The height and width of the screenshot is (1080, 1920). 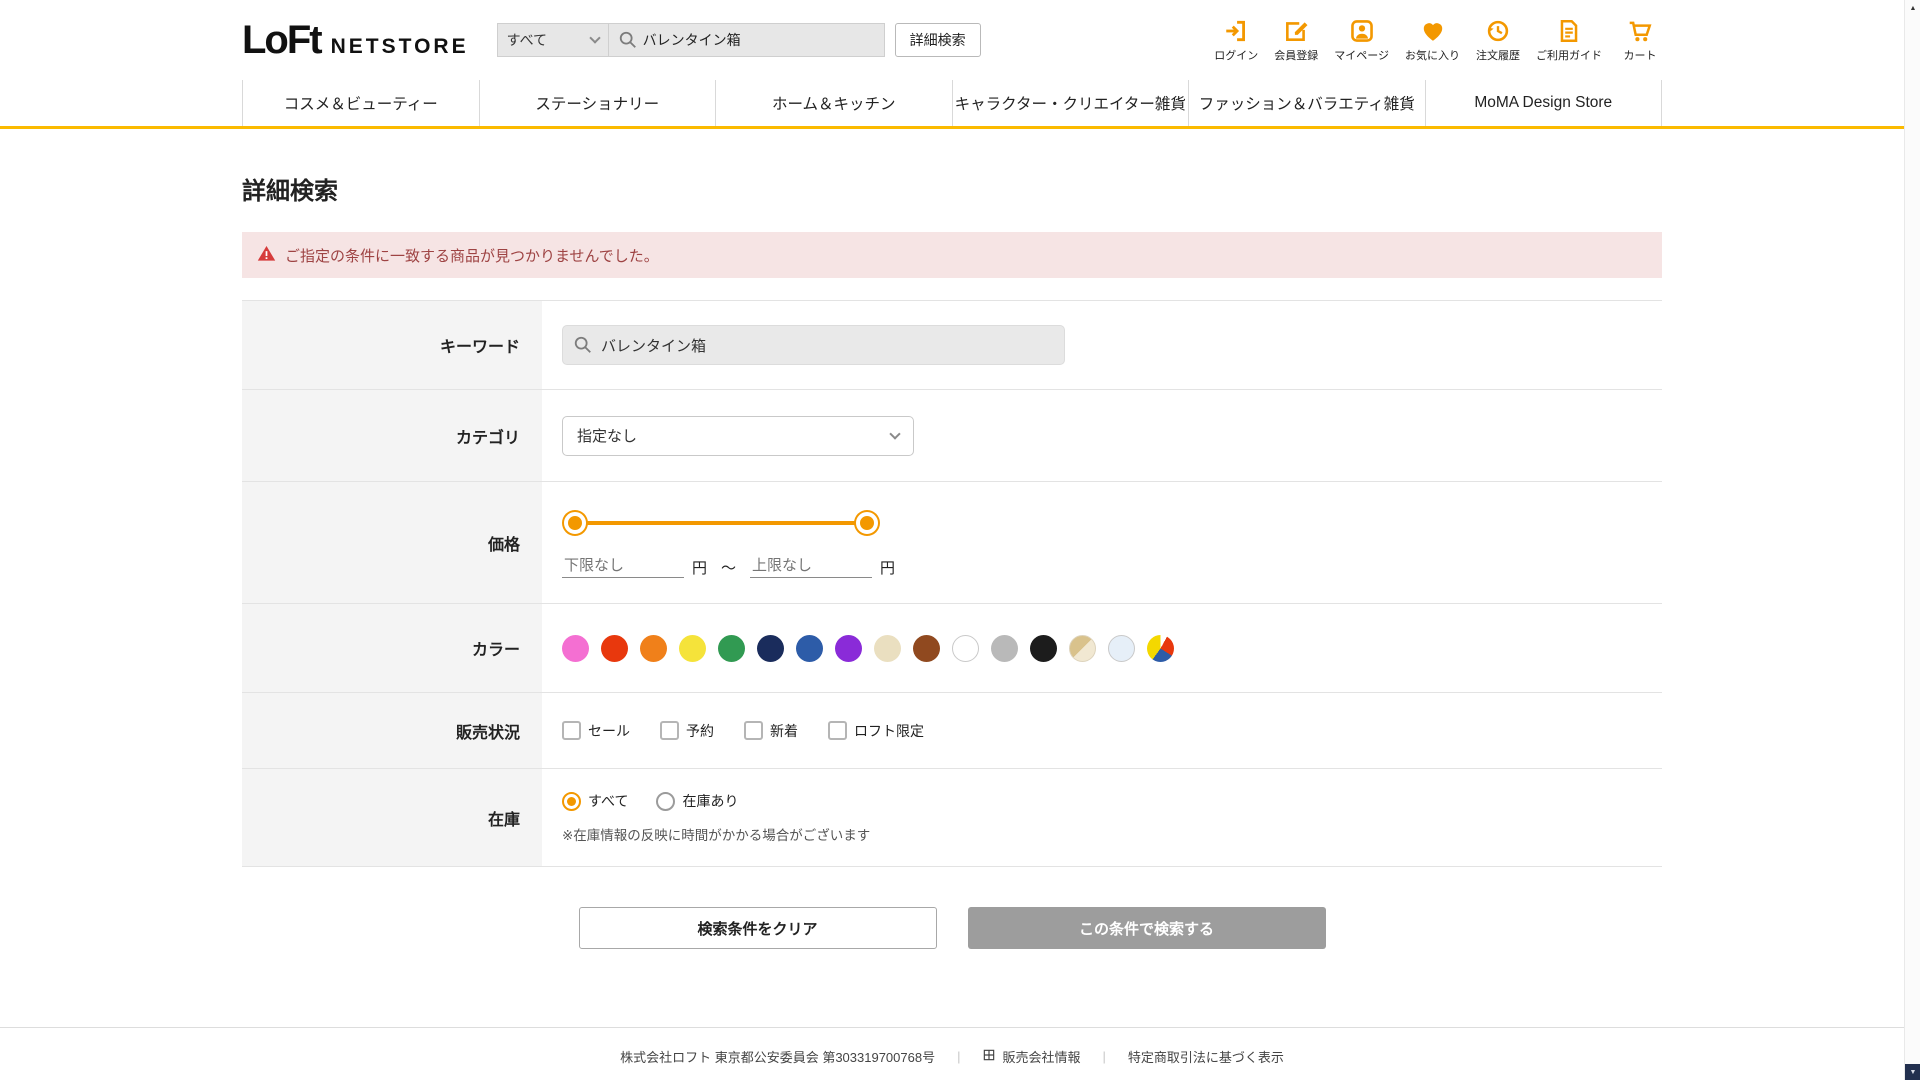 What do you see at coordinates (687, 731) in the screenshot?
I see `checkbox-reservation: 予約` at bounding box center [687, 731].